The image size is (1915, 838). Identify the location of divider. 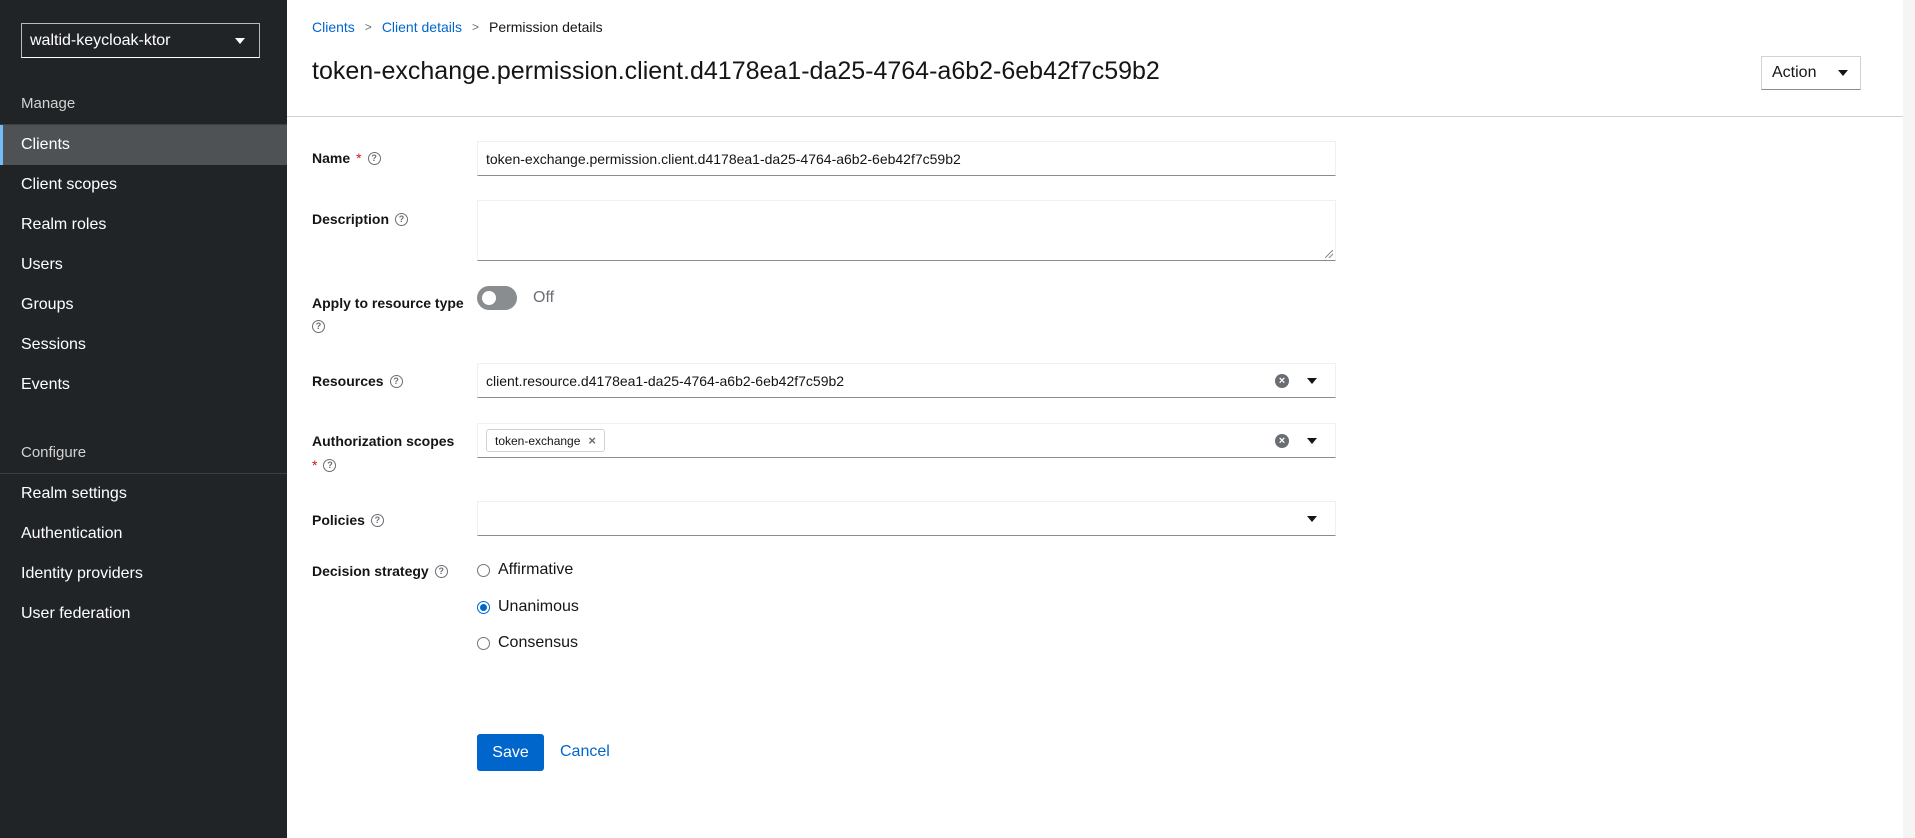
(1095, 116).